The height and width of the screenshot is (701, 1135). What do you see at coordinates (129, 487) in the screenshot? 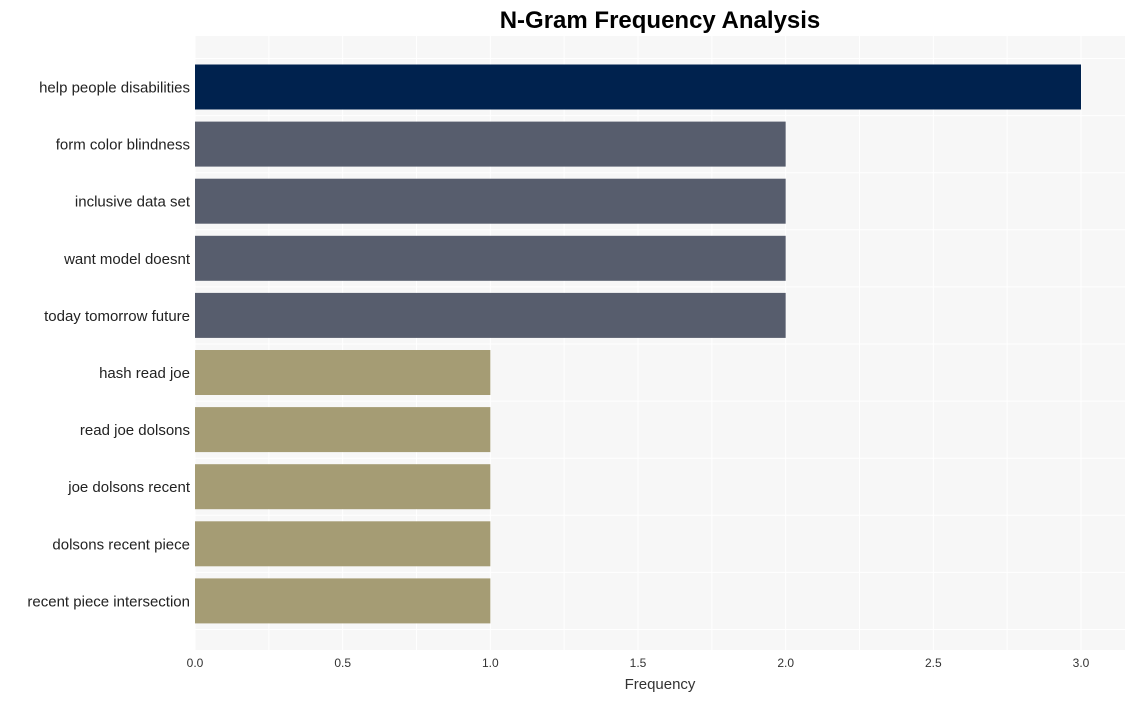
I see `y-tick-label: joe dolsons recent` at bounding box center [129, 487].